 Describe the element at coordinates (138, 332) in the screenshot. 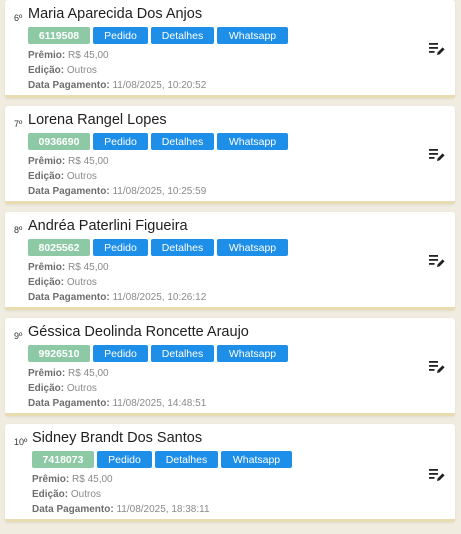

I see `winner-name: Géssica Deolinda Roncette Araujo` at that location.